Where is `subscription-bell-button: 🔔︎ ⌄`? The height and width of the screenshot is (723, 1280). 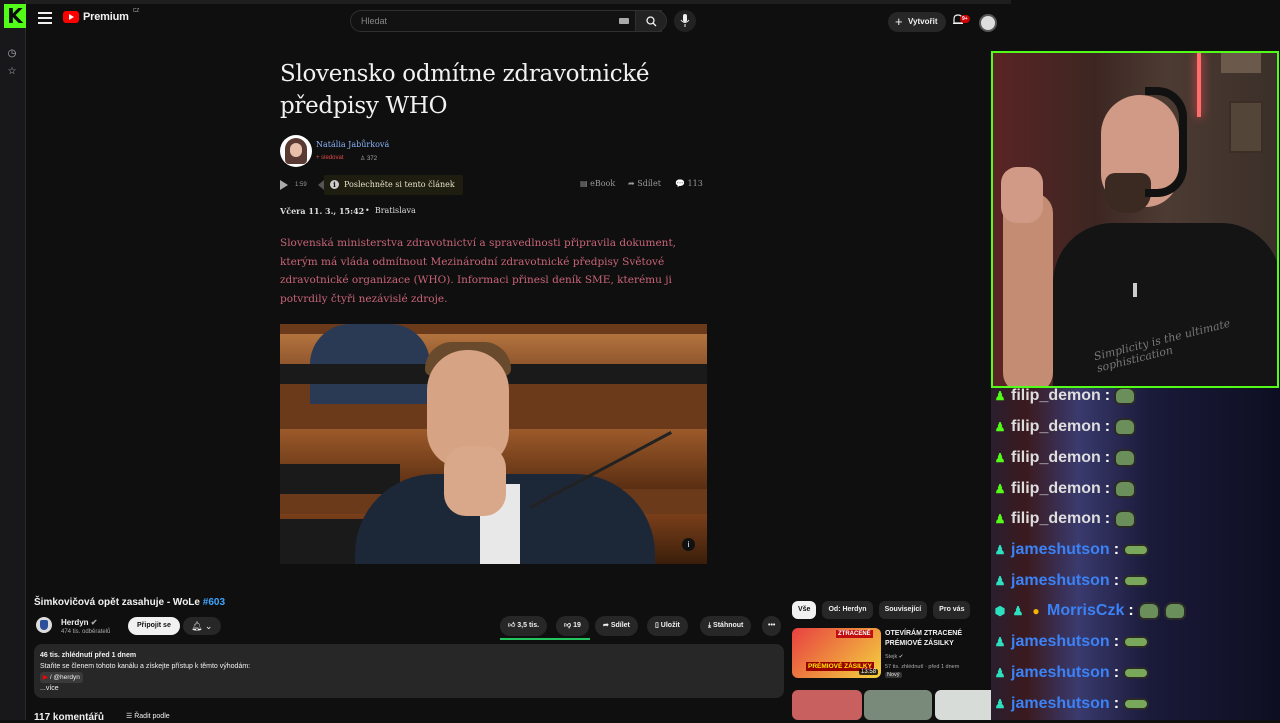 subscription-bell-button: 🔔︎ ⌄ is located at coordinates (202, 626).